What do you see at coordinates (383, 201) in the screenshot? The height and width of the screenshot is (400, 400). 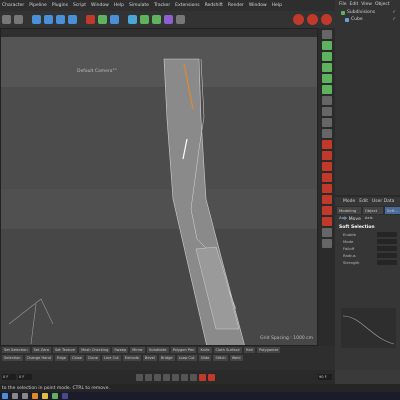 I see `attr-menu-user-data: User Data` at bounding box center [383, 201].